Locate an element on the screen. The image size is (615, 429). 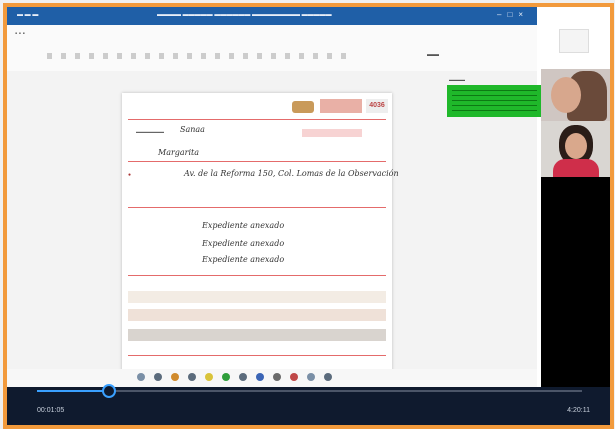
window-controls: –□× is located at coordinates (513, 14).